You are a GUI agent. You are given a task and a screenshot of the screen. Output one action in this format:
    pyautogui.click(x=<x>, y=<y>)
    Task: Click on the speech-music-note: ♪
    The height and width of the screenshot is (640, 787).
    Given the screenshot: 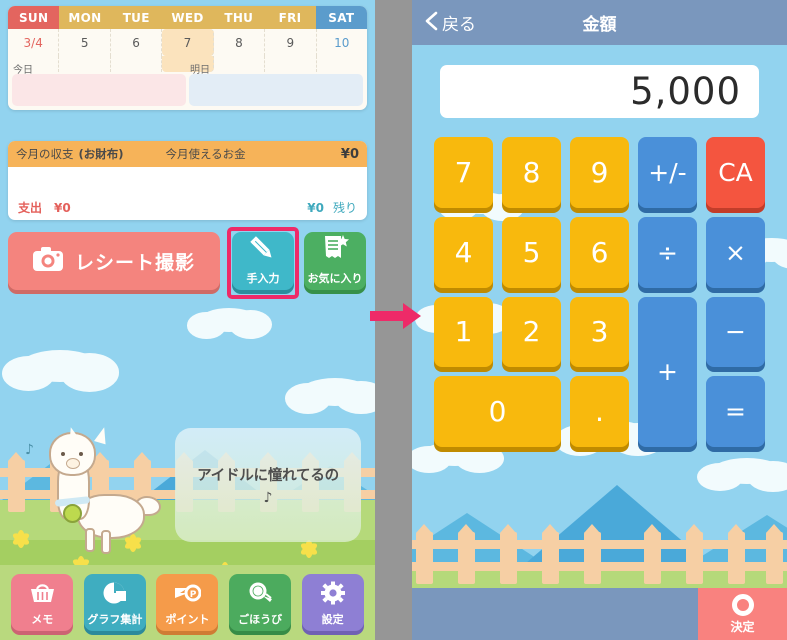 What is the action you would take?
    pyautogui.click(x=268, y=498)
    